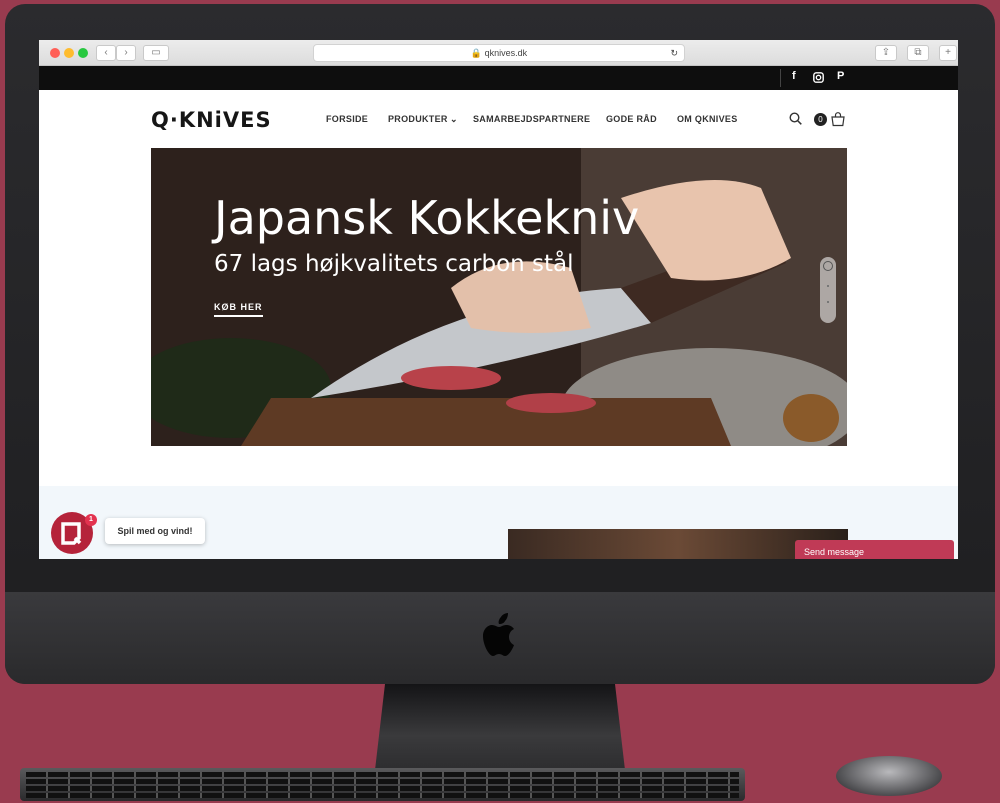 Image resolution: width=1000 pixels, height=803 pixels. I want to click on search-icon, so click(795, 118).